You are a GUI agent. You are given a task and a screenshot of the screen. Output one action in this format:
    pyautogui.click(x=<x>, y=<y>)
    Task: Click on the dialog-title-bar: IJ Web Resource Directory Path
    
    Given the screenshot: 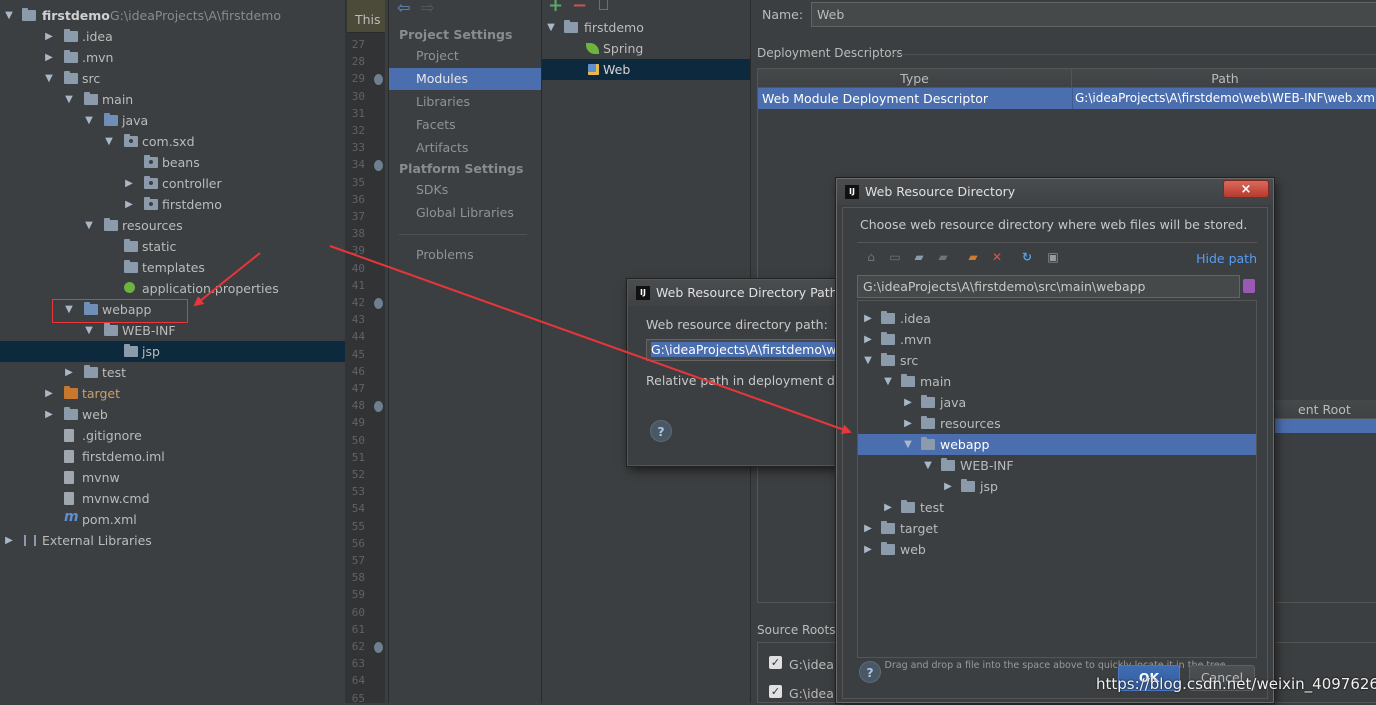 What is the action you would take?
    pyautogui.click(x=733, y=293)
    